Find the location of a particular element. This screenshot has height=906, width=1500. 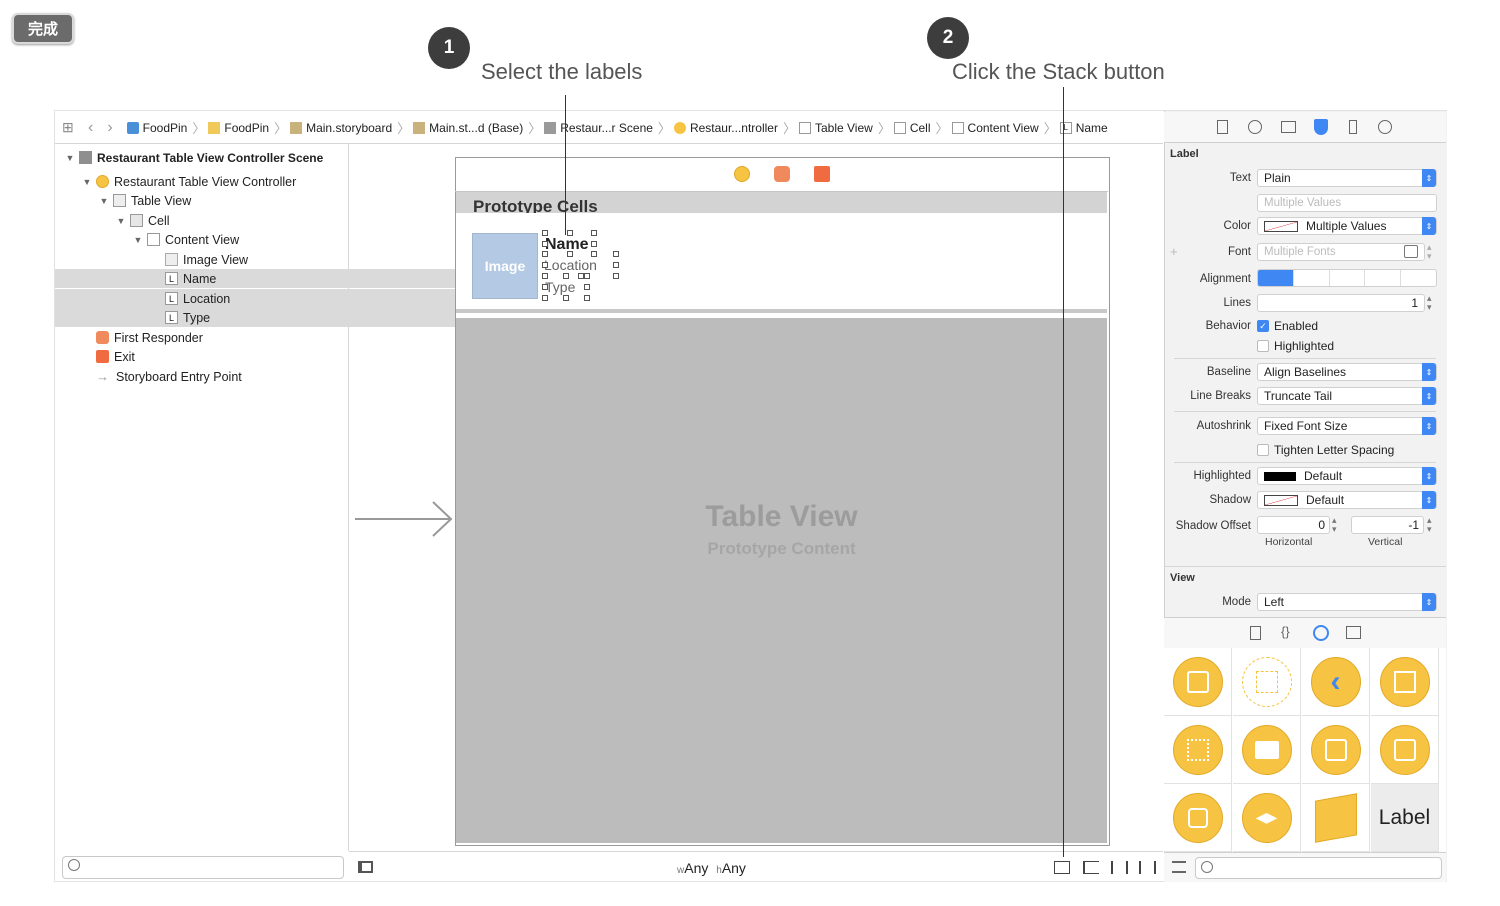

shadow-color-popup: Default ⇕ is located at coordinates (1347, 500).